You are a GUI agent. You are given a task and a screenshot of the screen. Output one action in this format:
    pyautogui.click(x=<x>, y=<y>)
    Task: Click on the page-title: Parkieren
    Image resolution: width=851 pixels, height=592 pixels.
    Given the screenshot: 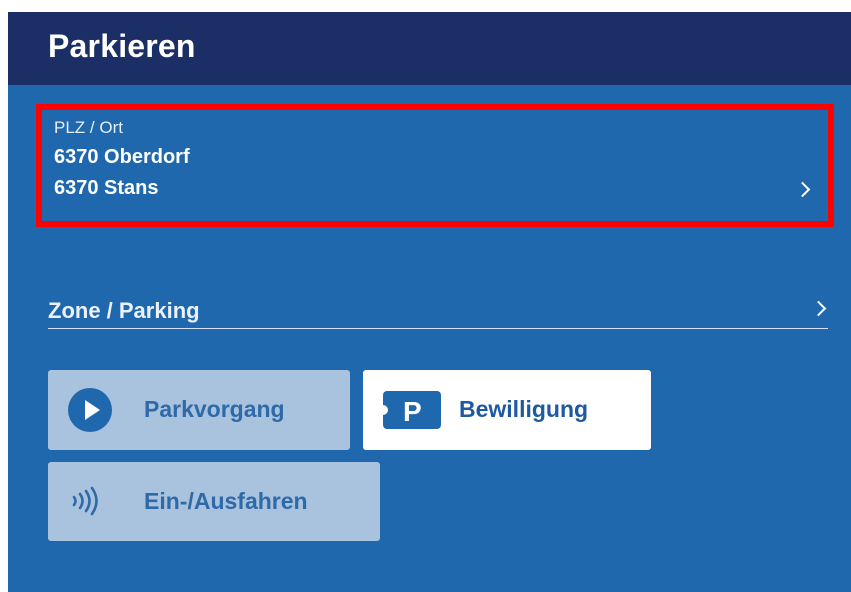 What is the action you would take?
    pyautogui.click(x=122, y=46)
    